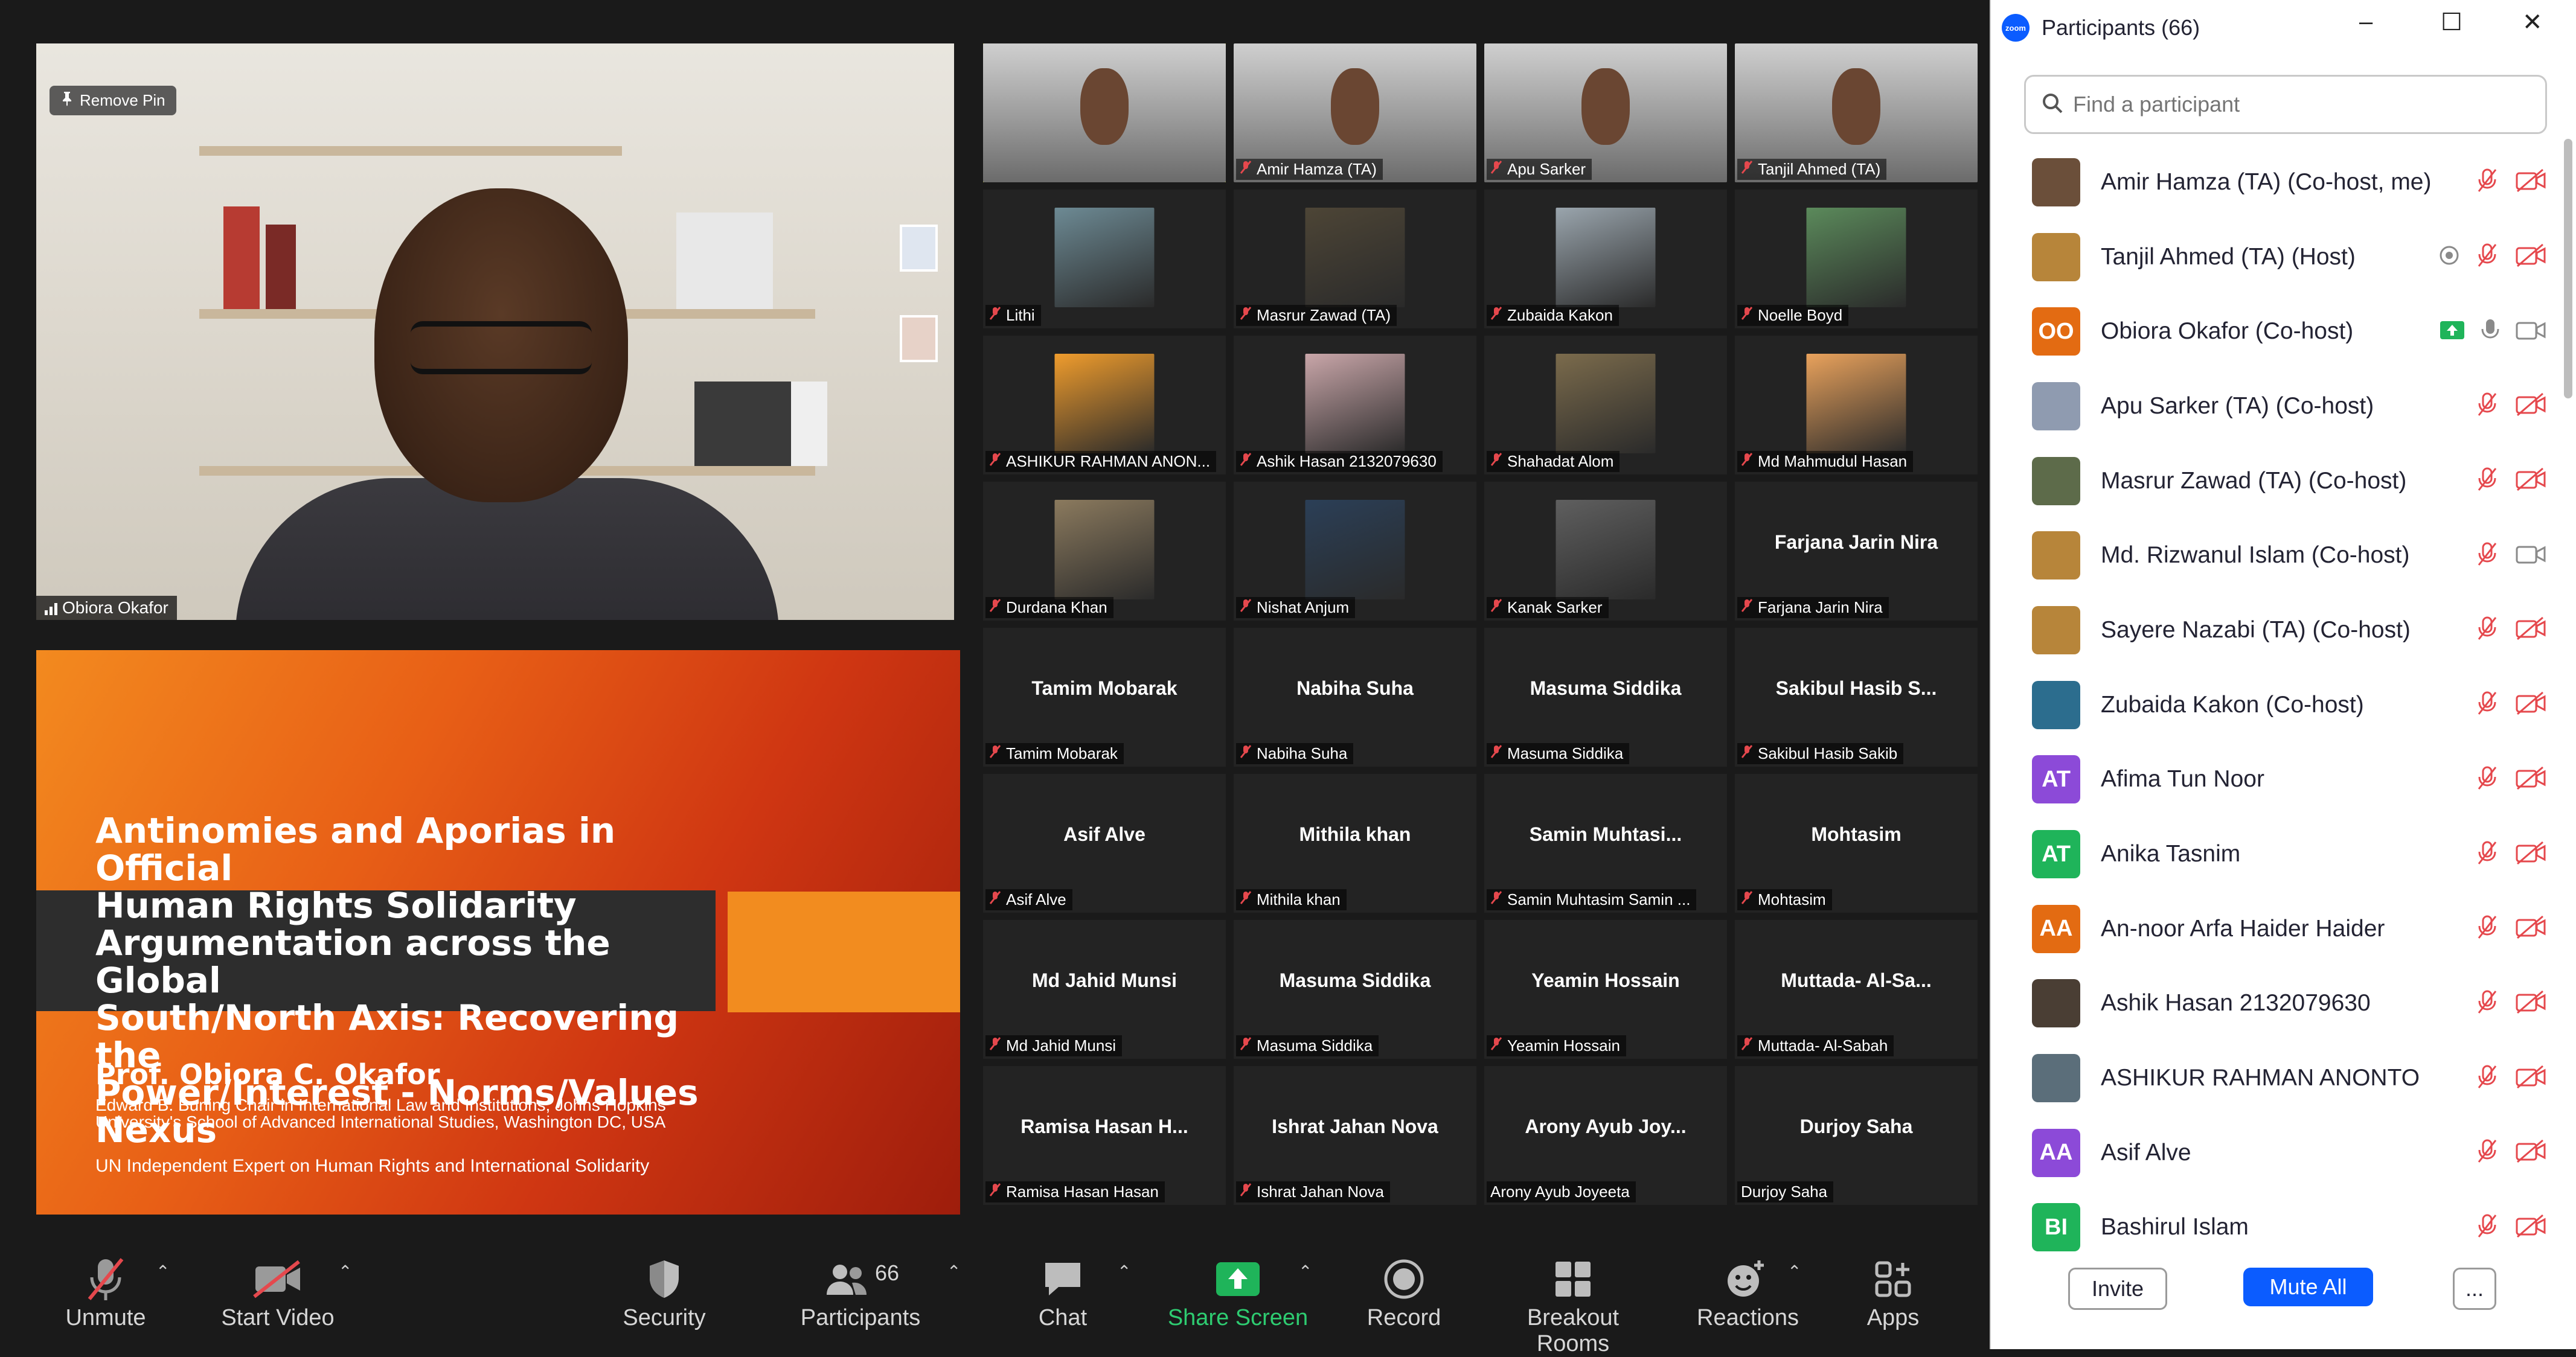  I want to click on participant-row: Sayere Nazabi (TA) (Co-host), so click(2274, 630).